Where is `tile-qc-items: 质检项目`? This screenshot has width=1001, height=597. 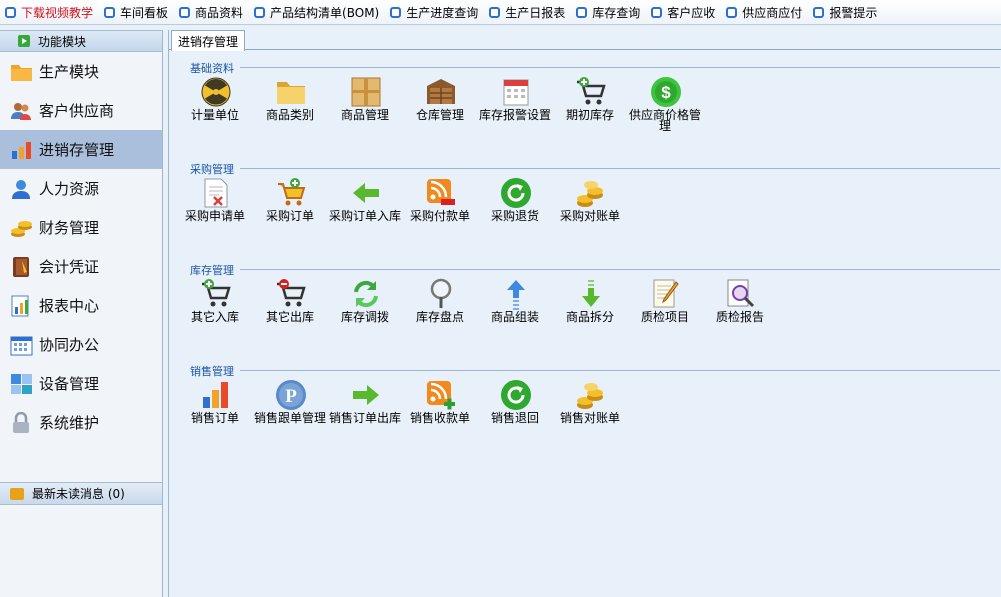 tile-qc-items: 质检项目 is located at coordinates (665, 314).